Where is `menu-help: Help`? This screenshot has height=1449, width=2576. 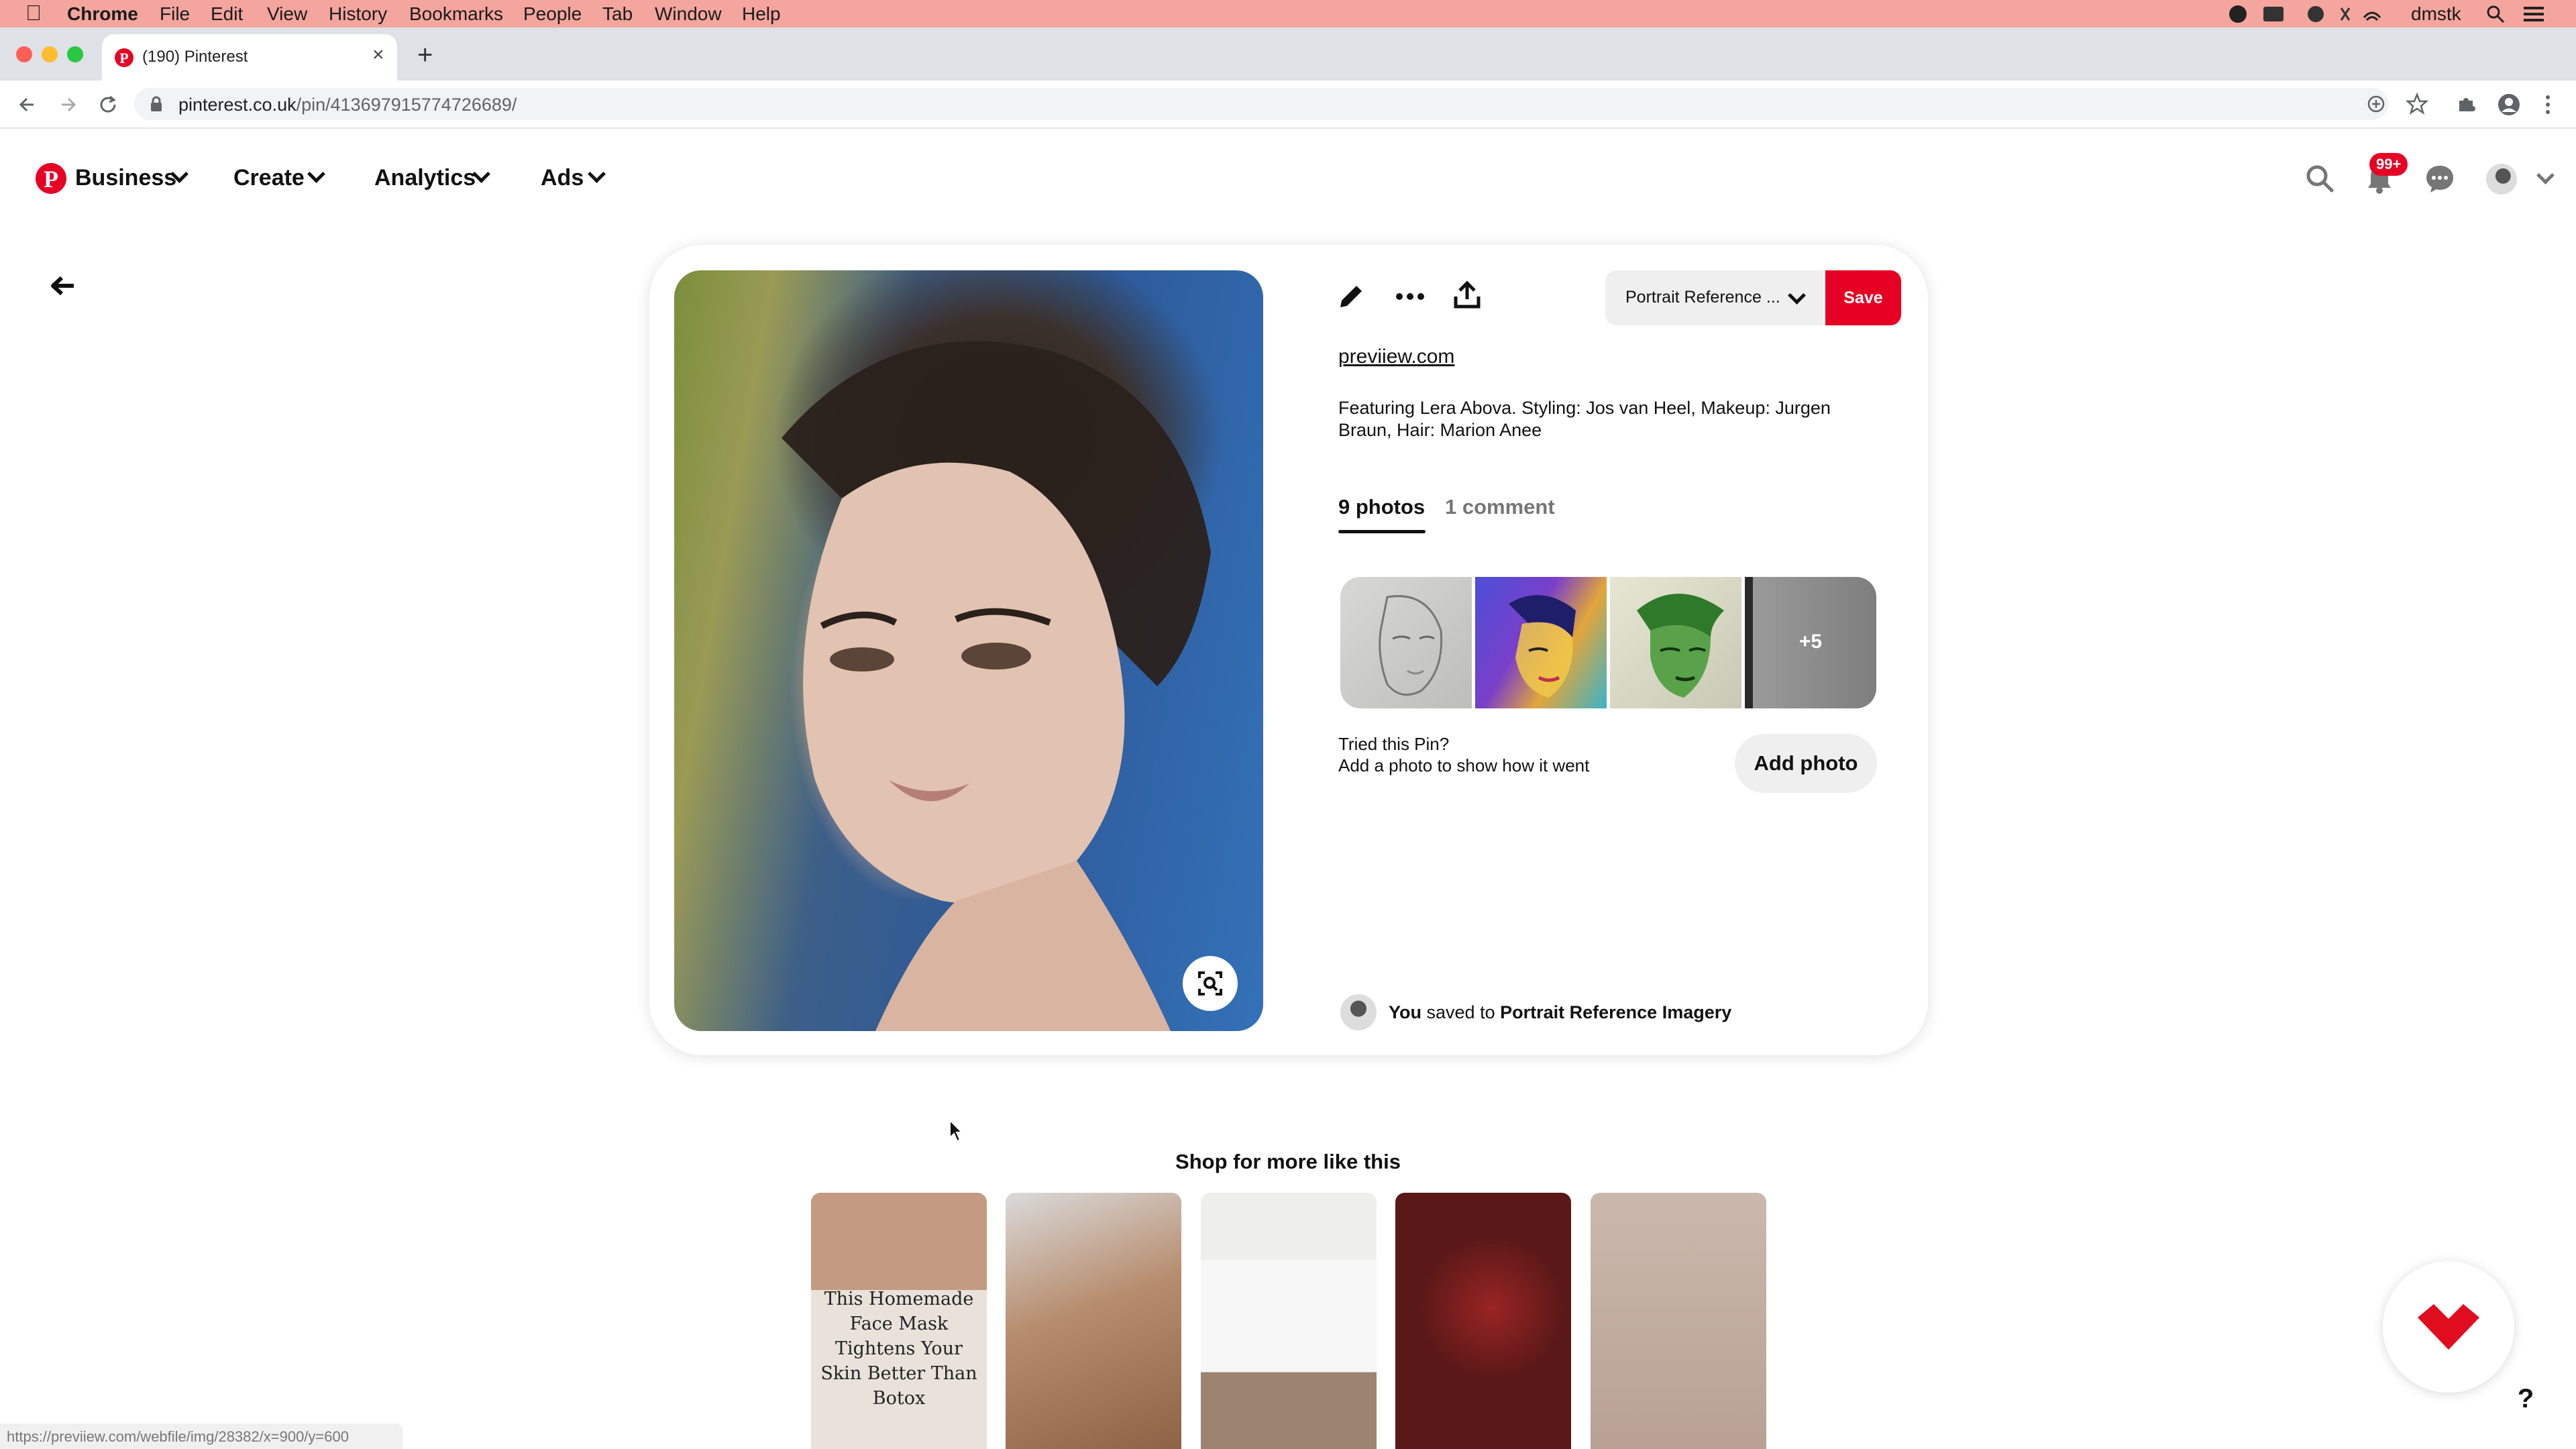 menu-help: Help is located at coordinates (761, 14).